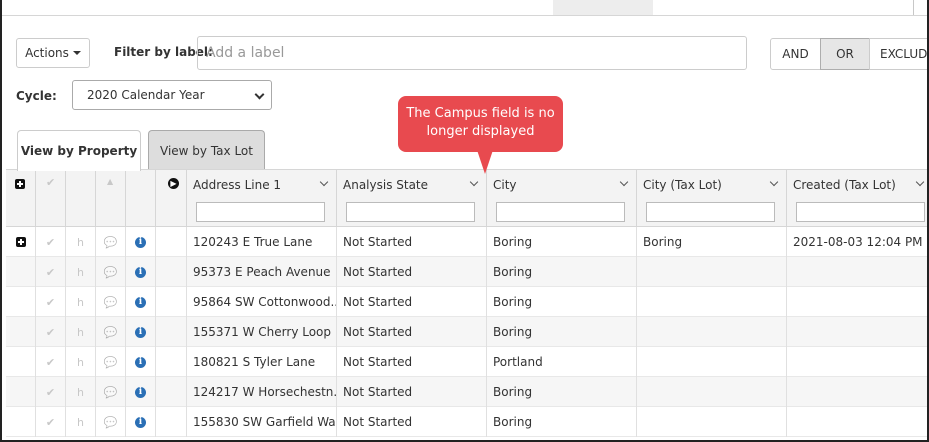 The height and width of the screenshot is (442, 929). I want to click on expand-row-icon, so click(20, 242).